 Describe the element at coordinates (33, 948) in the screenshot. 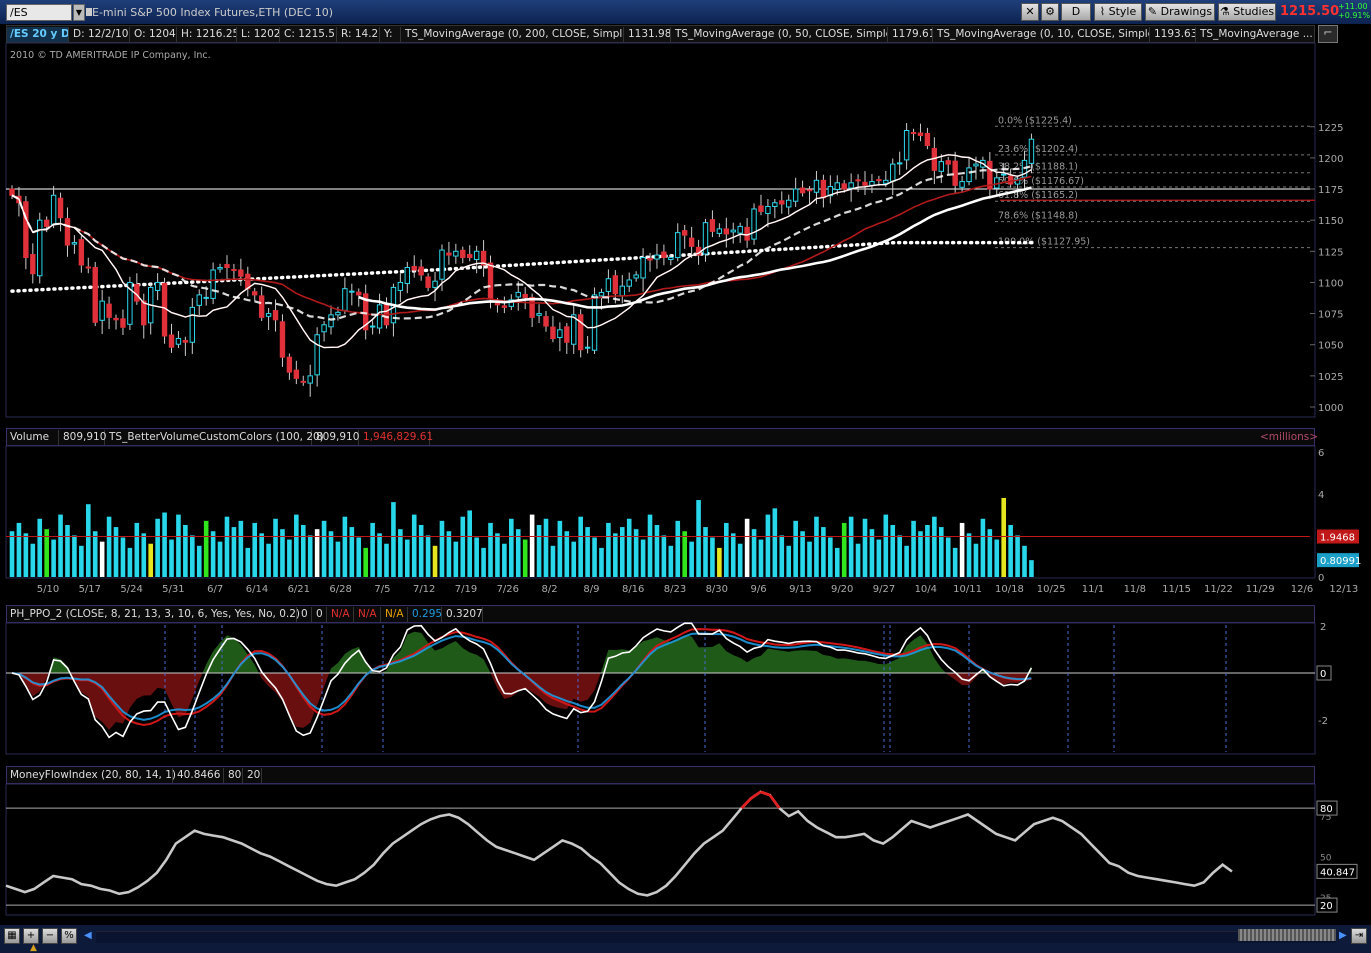

I see `collapse-arrow-icon: ▲` at that location.